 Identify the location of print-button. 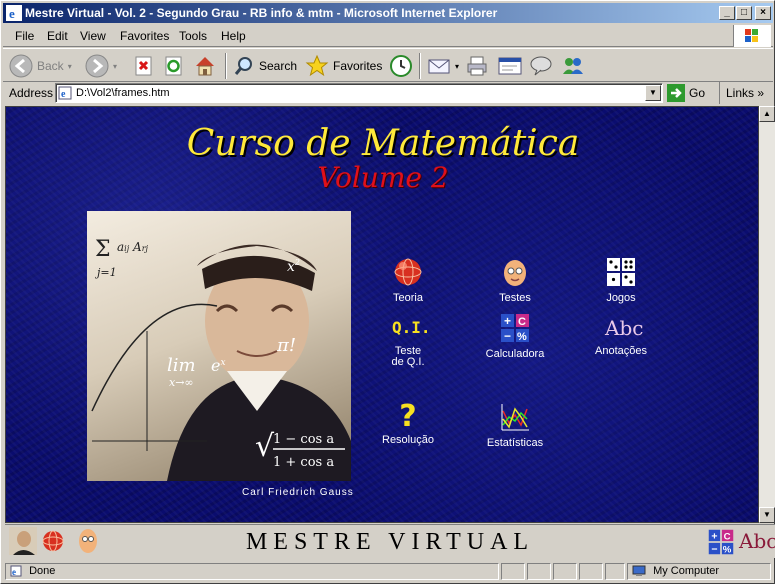
(477, 66).